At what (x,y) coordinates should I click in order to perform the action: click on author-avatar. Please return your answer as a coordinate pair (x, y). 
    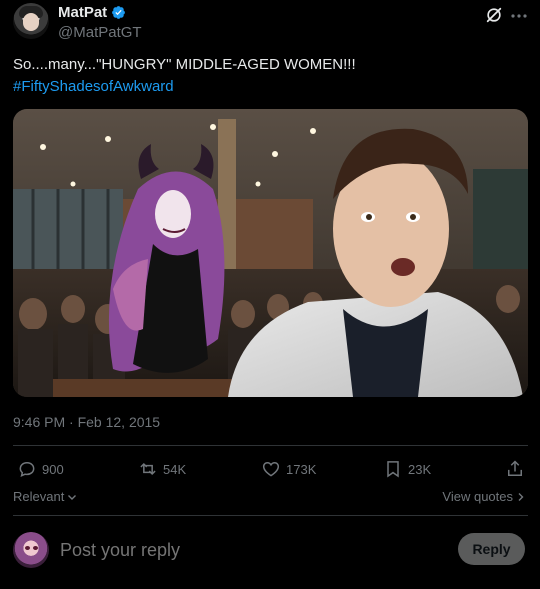
    Looking at the image, I should click on (31, 21).